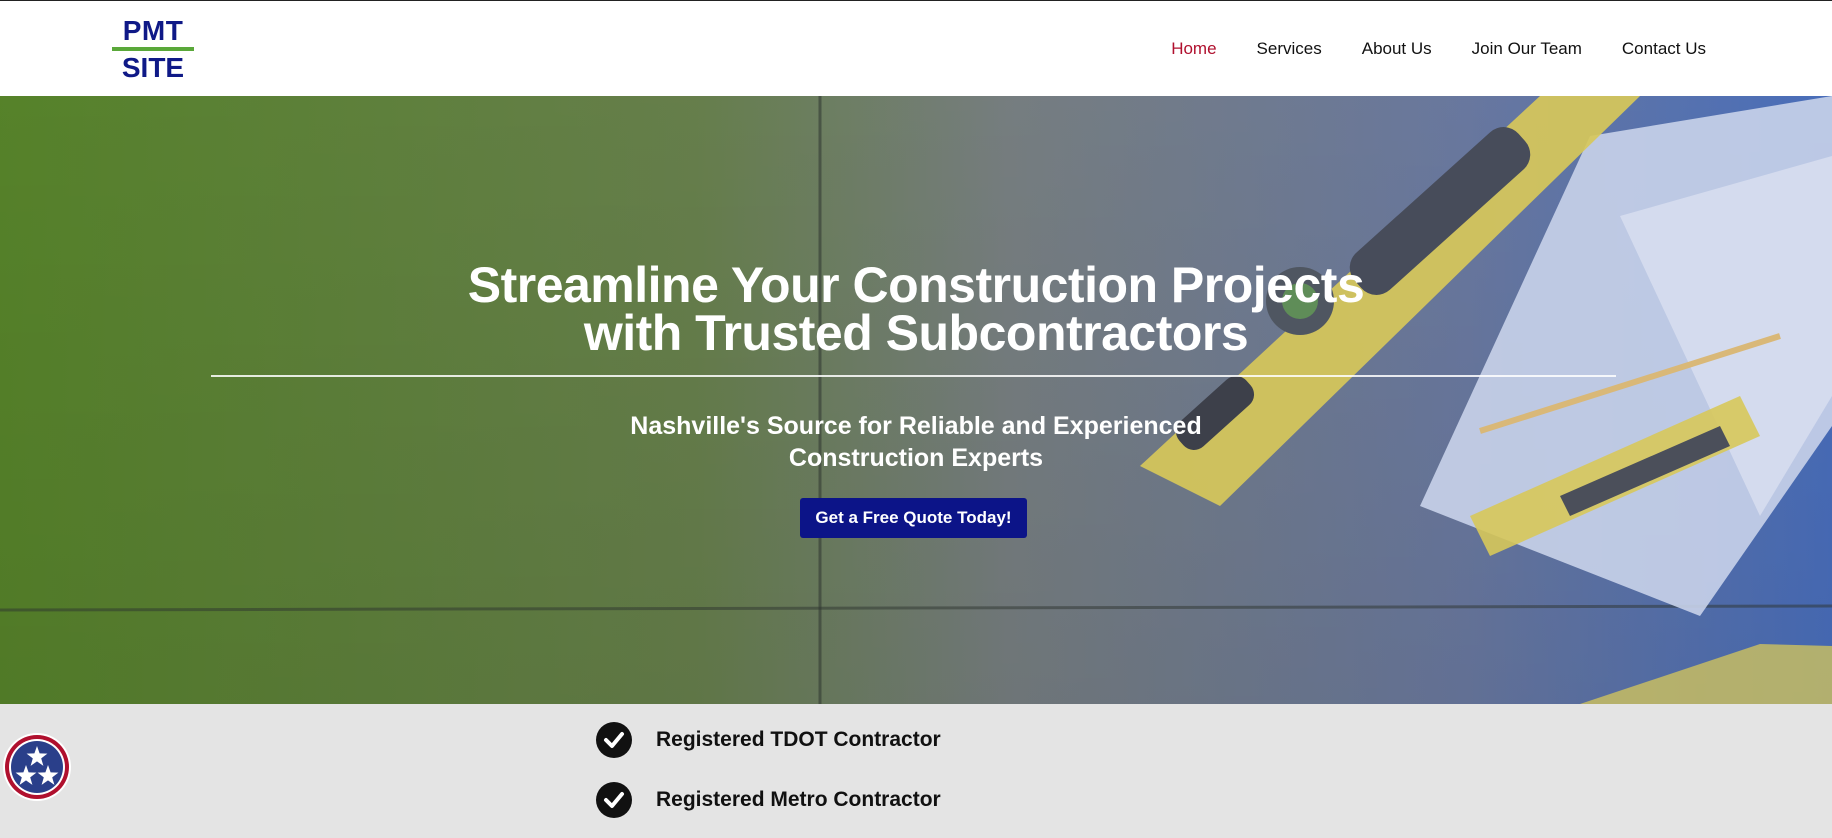  I want to click on hero-title-line2: with Trusted Subcontractors, so click(916, 333).